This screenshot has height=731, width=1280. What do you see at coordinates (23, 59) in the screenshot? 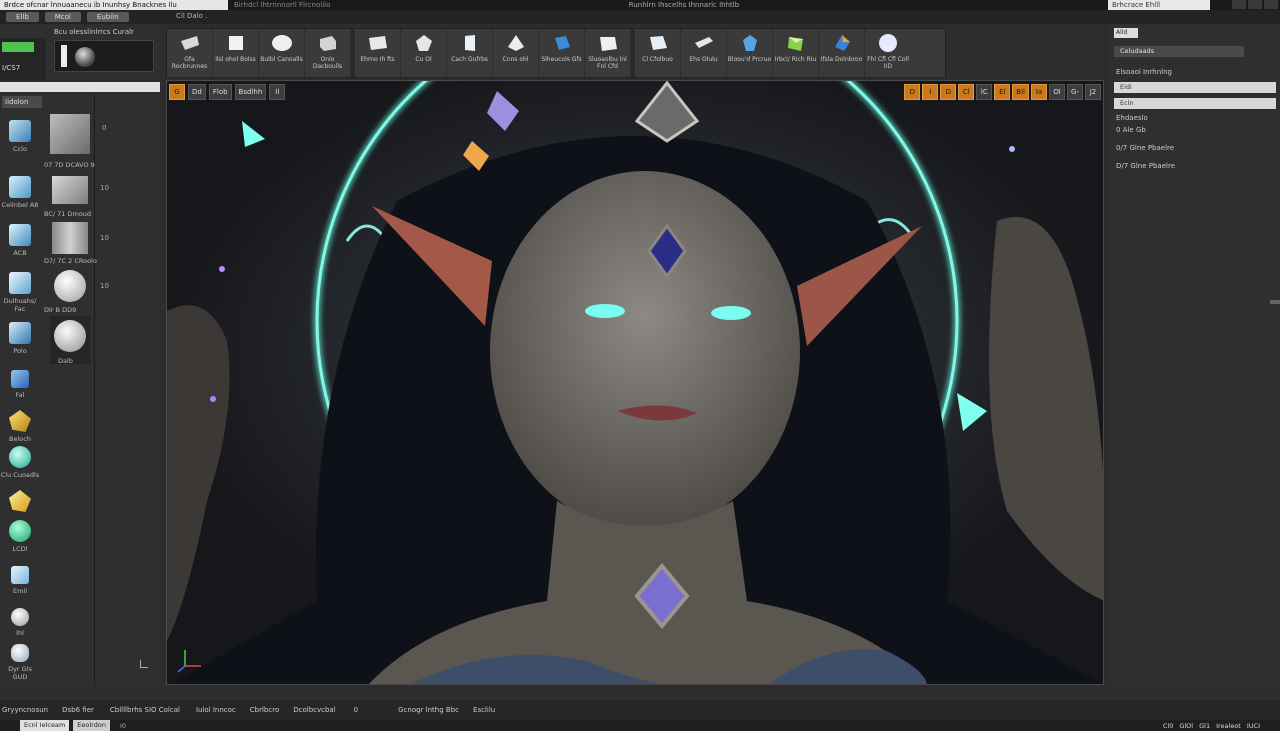
I see `brush-preview: I/CS7` at bounding box center [23, 59].